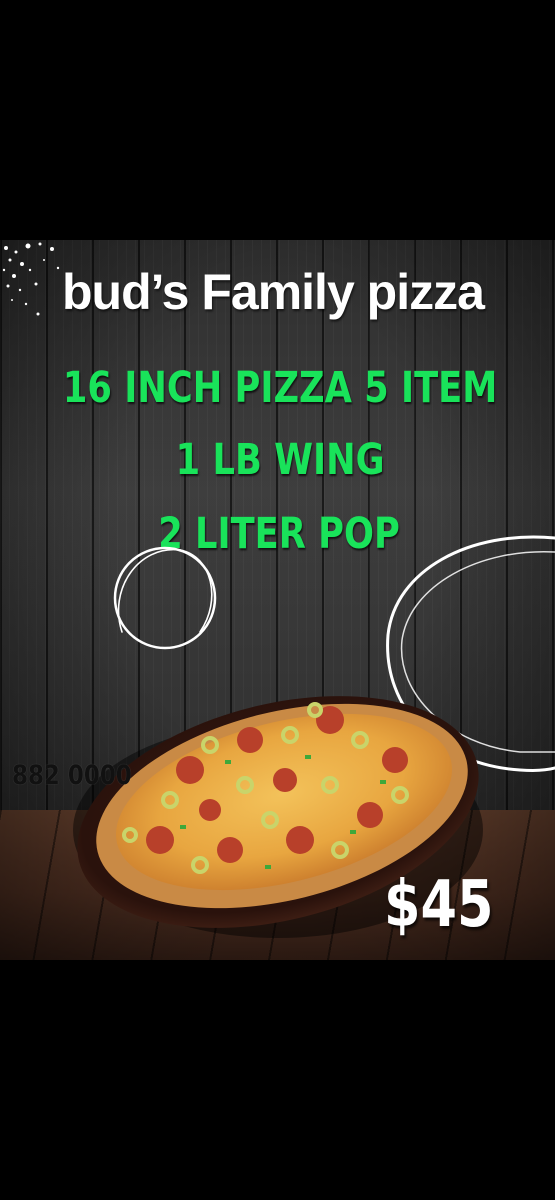 The height and width of the screenshot is (1200, 555). Describe the element at coordinates (439, 905) in the screenshot. I see `price-label: $45` at that location.